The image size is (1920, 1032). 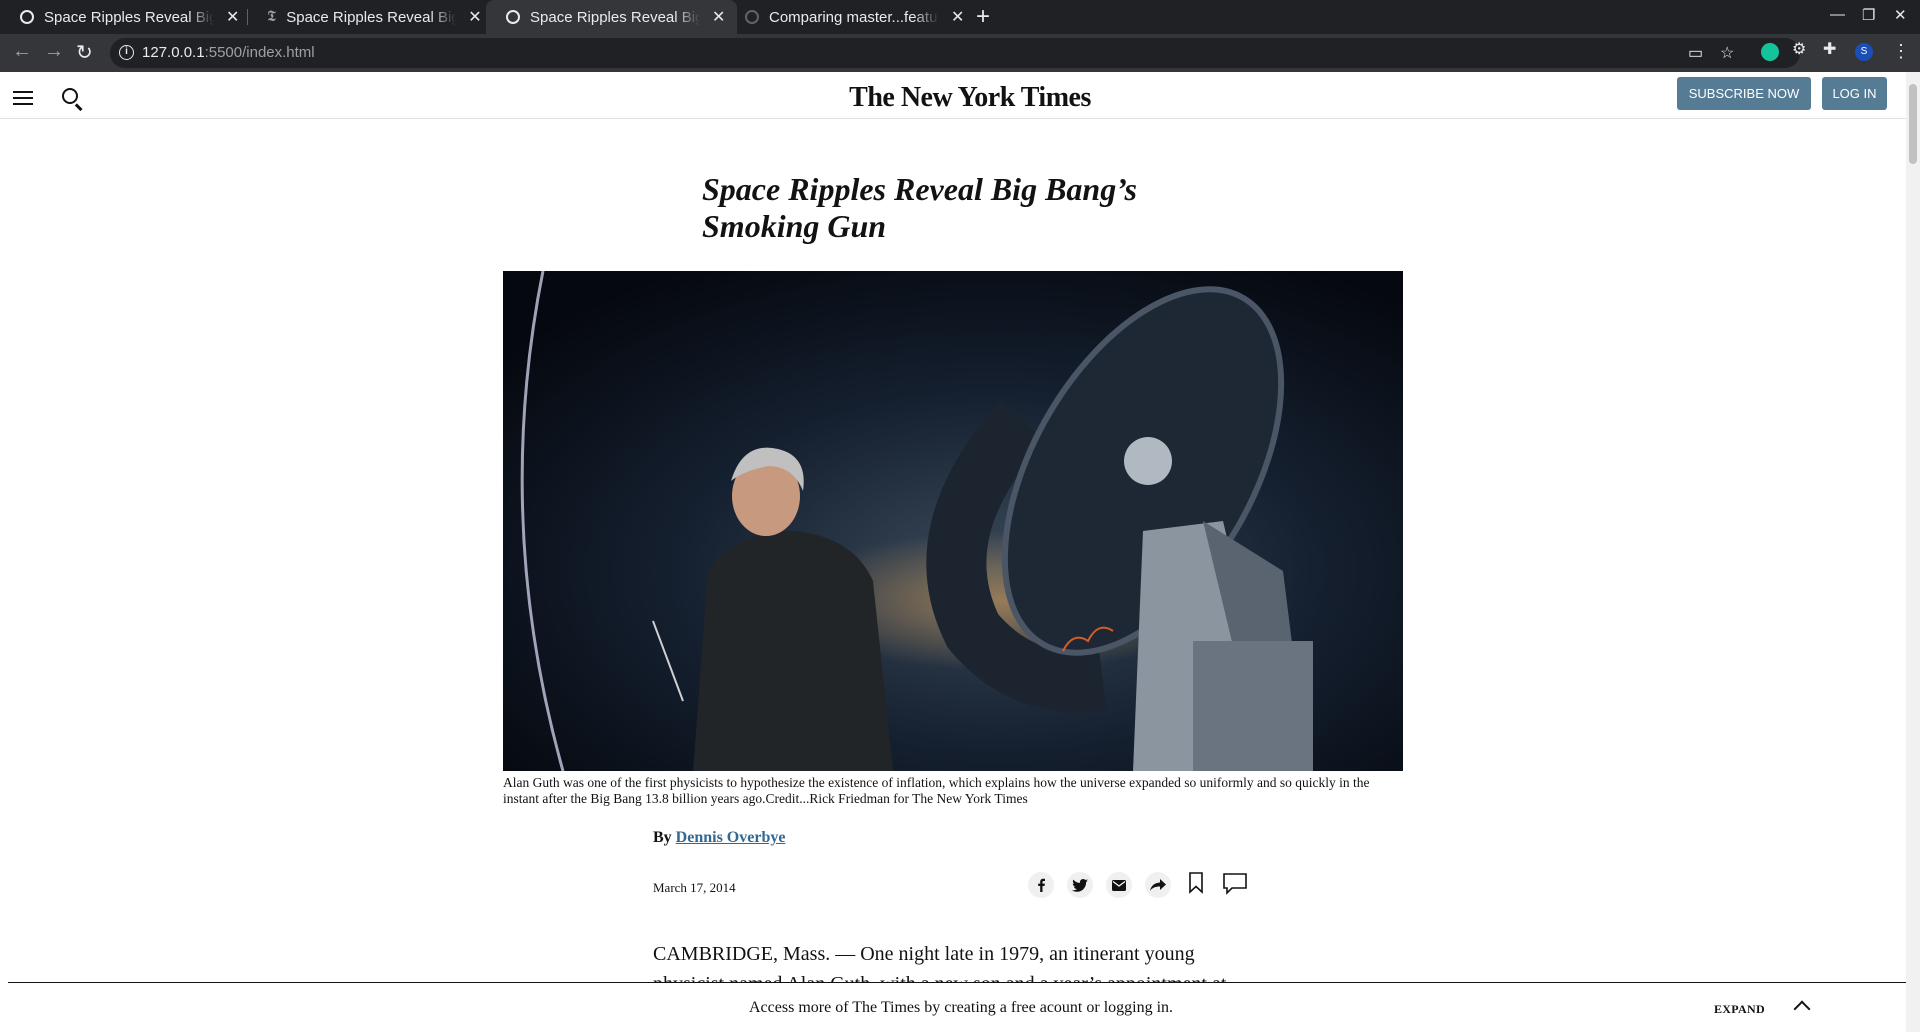 I want to click on extension-gear-icon: ⚙, so click(x=1801, y=48).